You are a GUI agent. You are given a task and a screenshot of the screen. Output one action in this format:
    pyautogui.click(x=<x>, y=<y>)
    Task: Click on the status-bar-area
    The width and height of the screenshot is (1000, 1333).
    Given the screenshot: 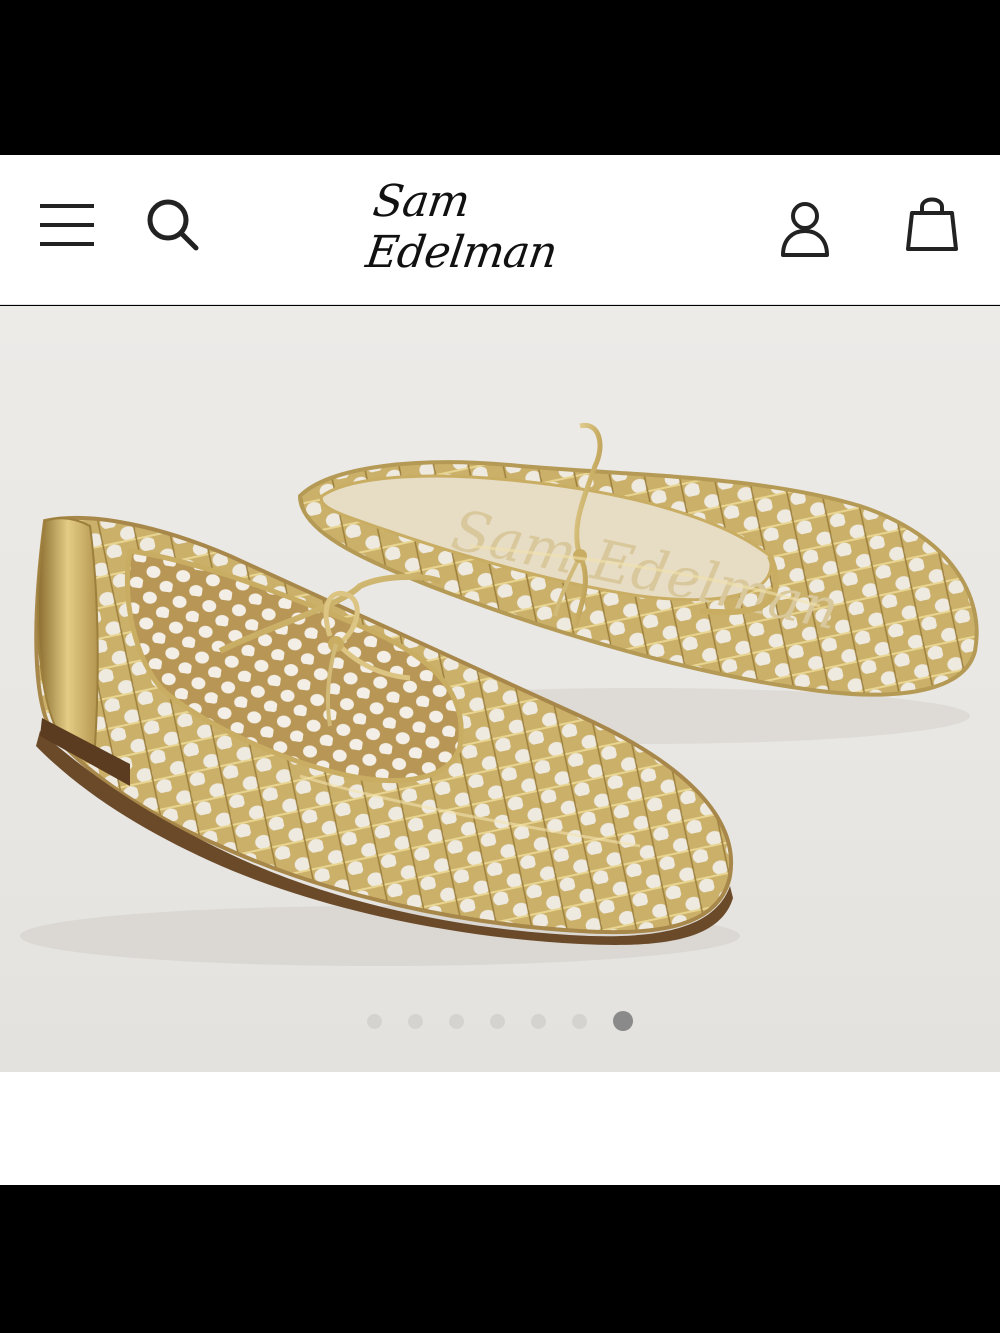 What is the action you would take?
    pyautogui.click(x=500, y=77)
    